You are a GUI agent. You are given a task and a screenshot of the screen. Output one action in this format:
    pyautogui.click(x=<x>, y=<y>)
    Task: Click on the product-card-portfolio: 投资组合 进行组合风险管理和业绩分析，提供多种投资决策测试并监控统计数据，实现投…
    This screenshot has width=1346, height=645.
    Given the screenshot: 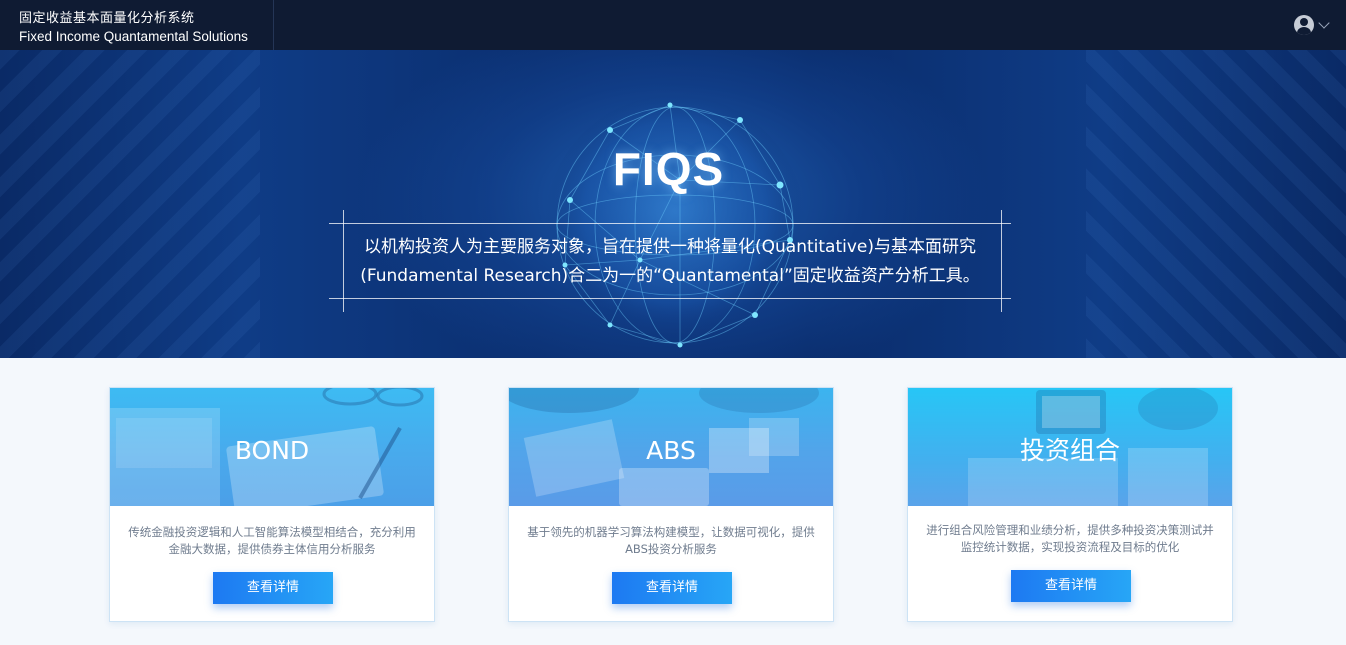 What is the action you would take?
    pyautogui.click(x=1070, y=504)
    